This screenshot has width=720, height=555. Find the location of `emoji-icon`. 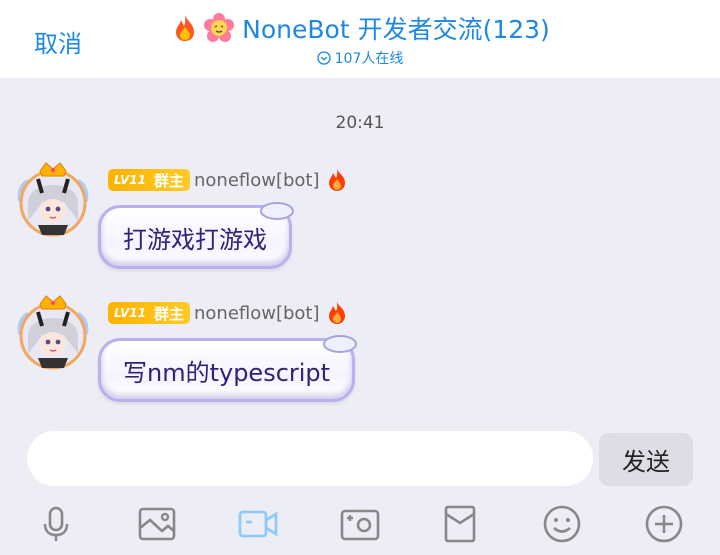

emoji-icon is located at coordinates (562, 524).